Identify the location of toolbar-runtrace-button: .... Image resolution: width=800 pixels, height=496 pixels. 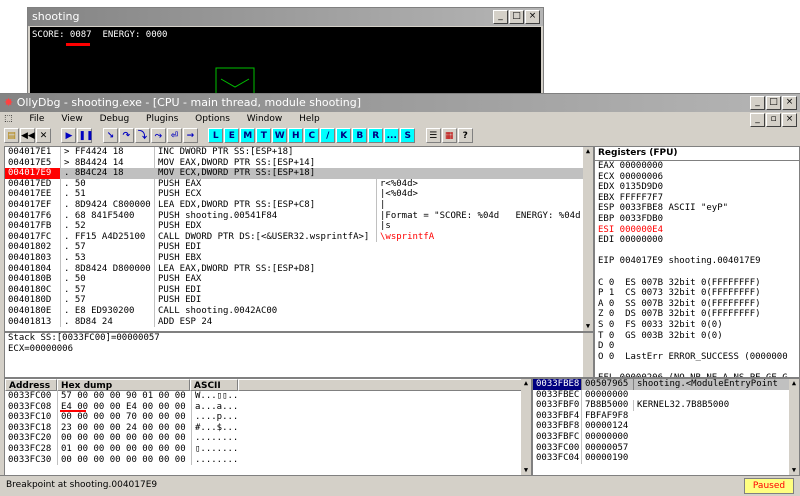
(392, 135).